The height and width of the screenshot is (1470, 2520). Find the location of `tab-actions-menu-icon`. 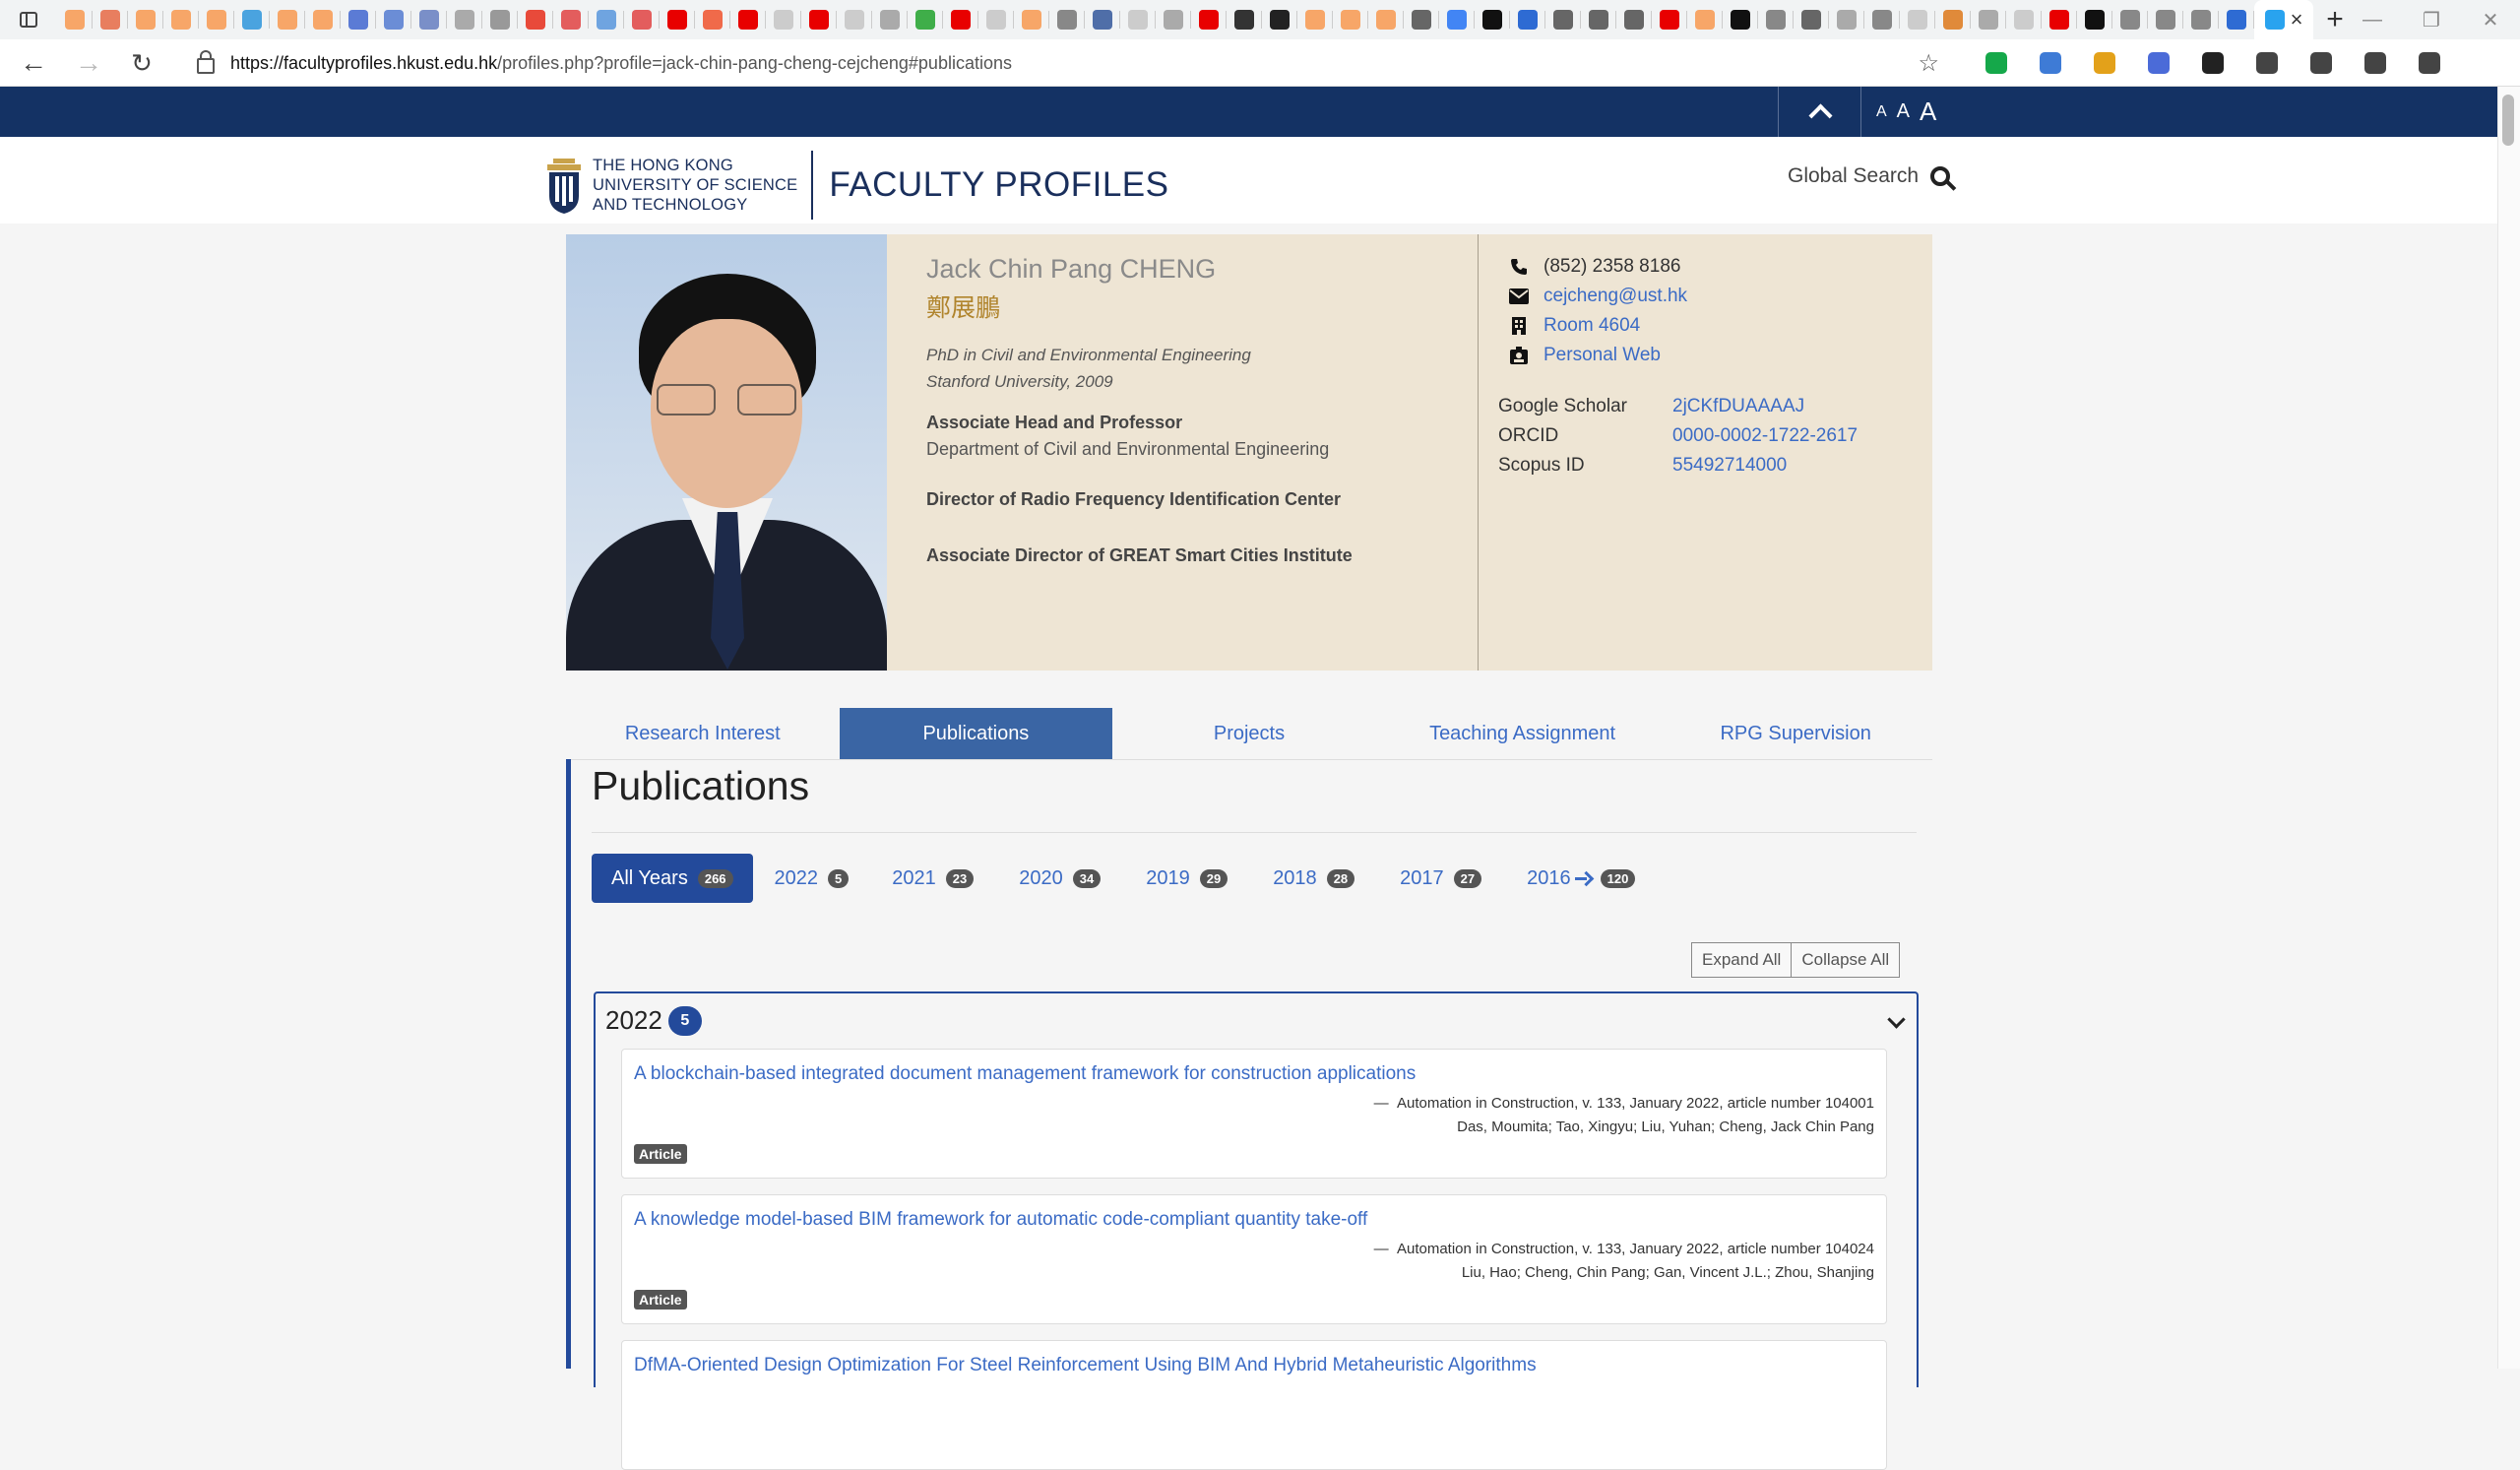

tab-actions-menu-icon is located at coordinates (28, 19).